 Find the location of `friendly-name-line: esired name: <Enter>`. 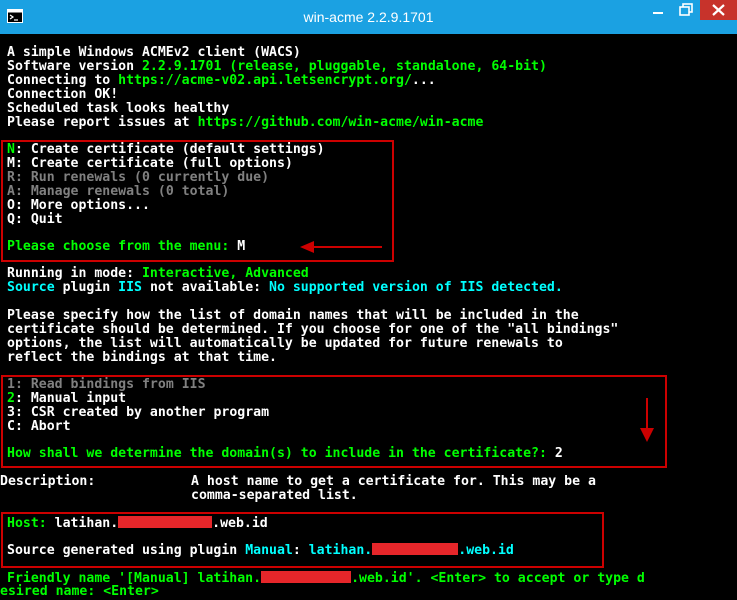

friendly-name-line: esired name: <Enter> is located at coordinates (79, 592).